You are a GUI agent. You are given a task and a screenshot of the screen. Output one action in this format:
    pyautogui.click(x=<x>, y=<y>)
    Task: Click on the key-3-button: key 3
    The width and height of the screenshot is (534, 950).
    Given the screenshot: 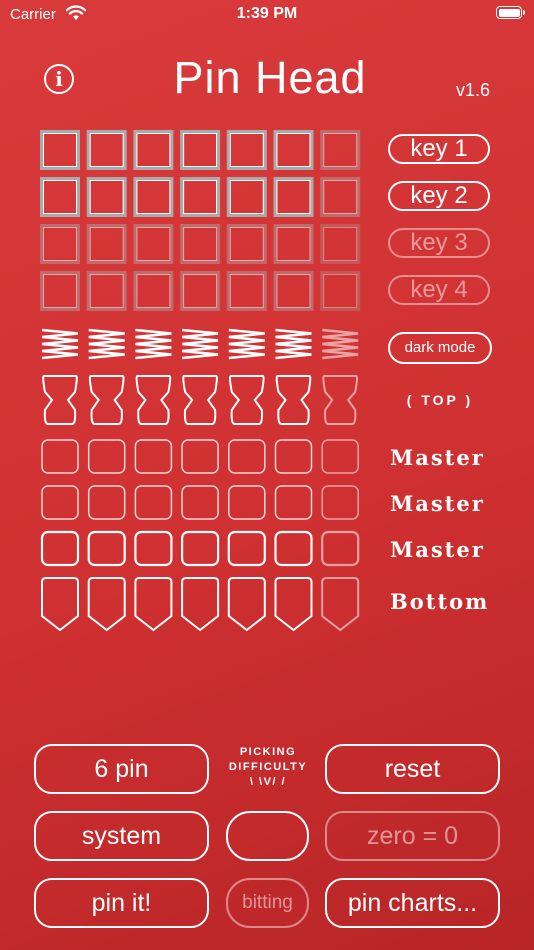 What is the action you would take?
    pyautogui.click(x=439, y=243)
    